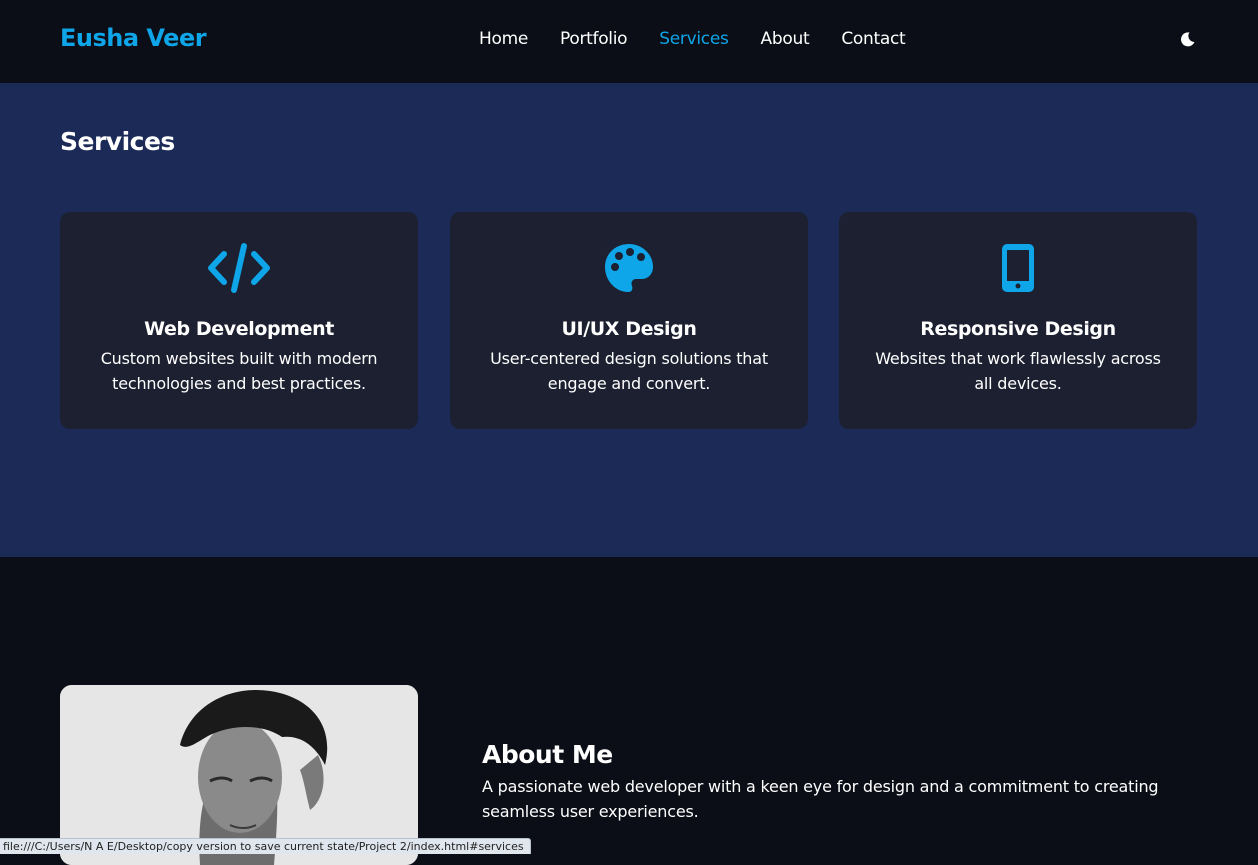 This screenshot has width=1258, height=865. What do you see at coordinates (629, 270) in the screenshot?
I see `palette-icon` at bounding box center [629, 270].